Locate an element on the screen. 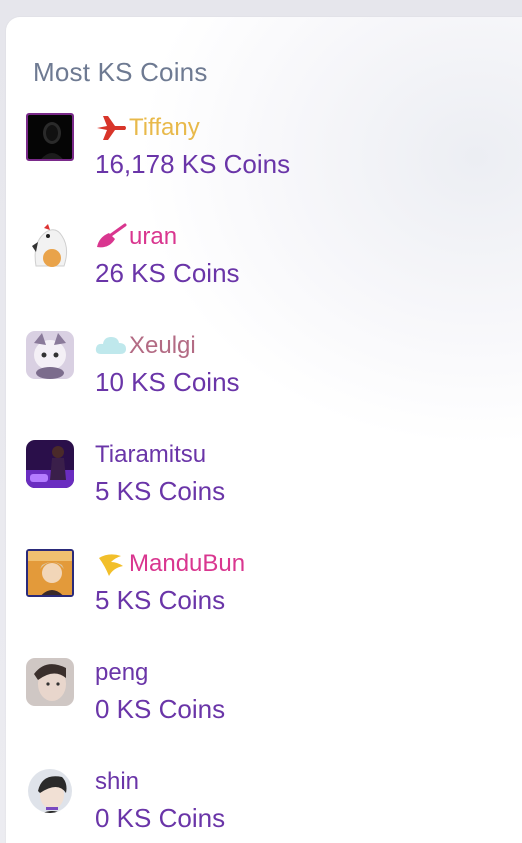 The height and width of the screenshot is (843, 522). username: ManduBun is located at coordinates (170, 564).